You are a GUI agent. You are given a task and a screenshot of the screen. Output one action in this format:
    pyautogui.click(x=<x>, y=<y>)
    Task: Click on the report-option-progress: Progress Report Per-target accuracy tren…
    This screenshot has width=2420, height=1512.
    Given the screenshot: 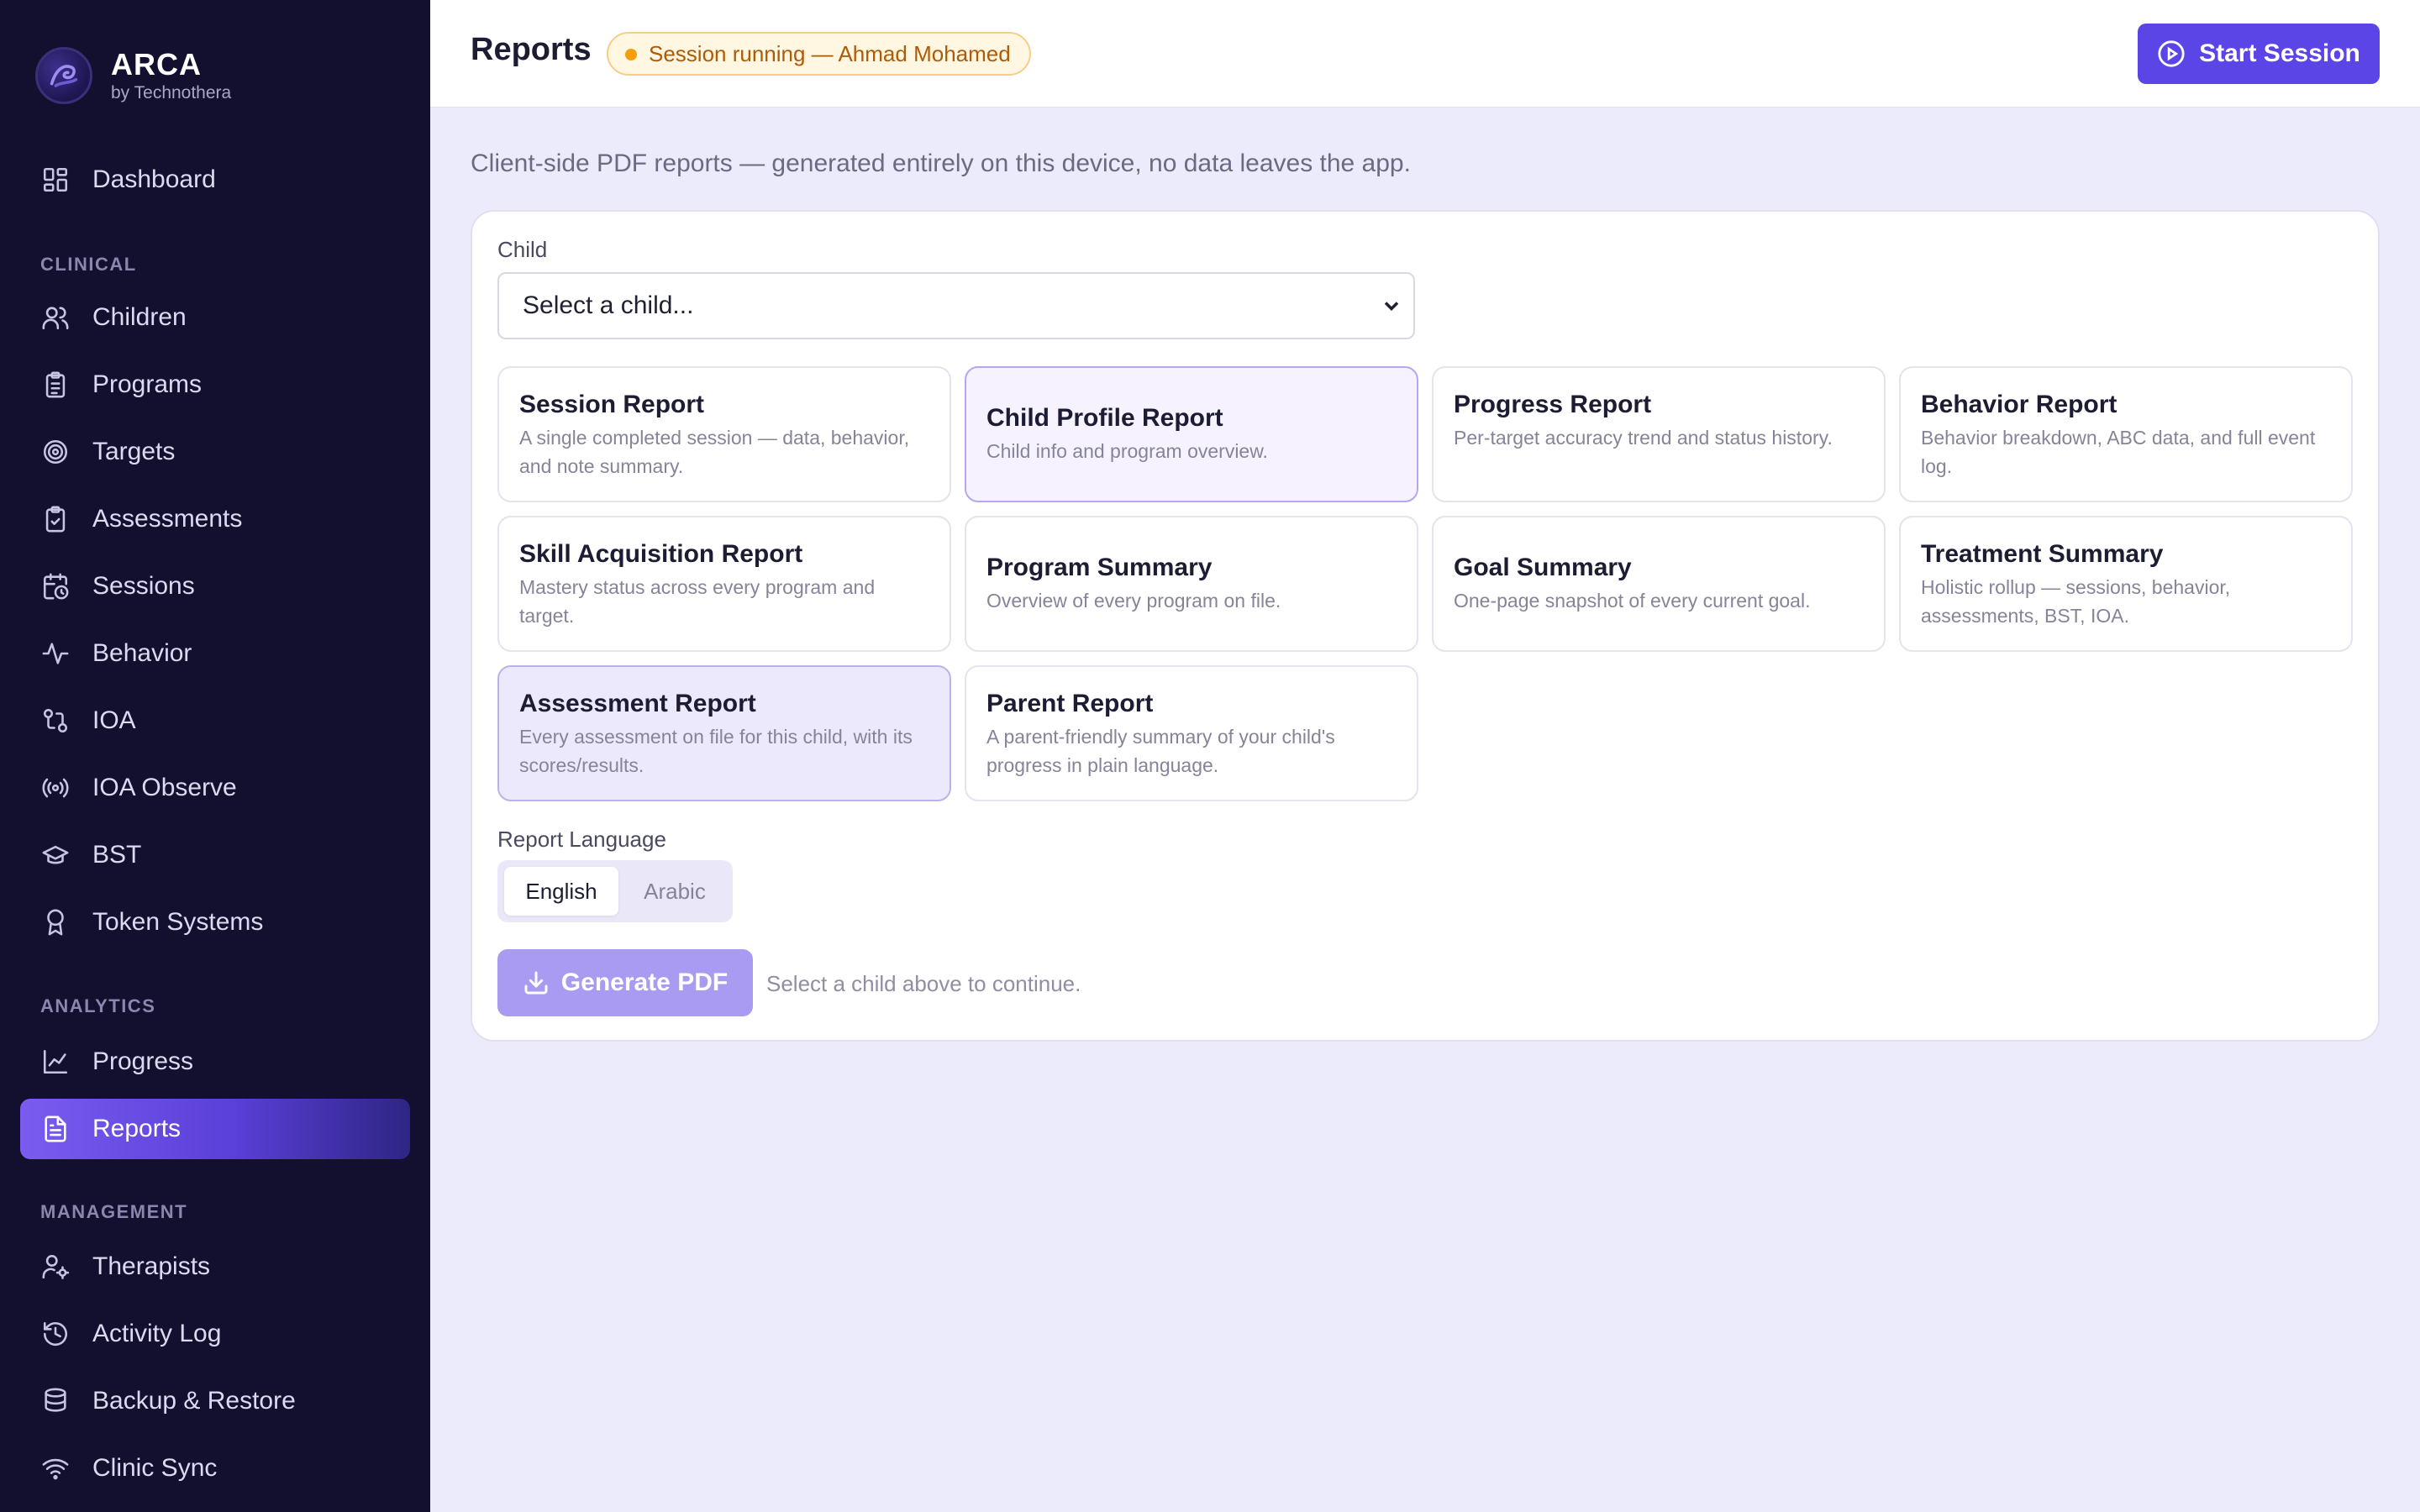 What is the action you would take?
    pyautogui.click(x=1659, y=434)
    